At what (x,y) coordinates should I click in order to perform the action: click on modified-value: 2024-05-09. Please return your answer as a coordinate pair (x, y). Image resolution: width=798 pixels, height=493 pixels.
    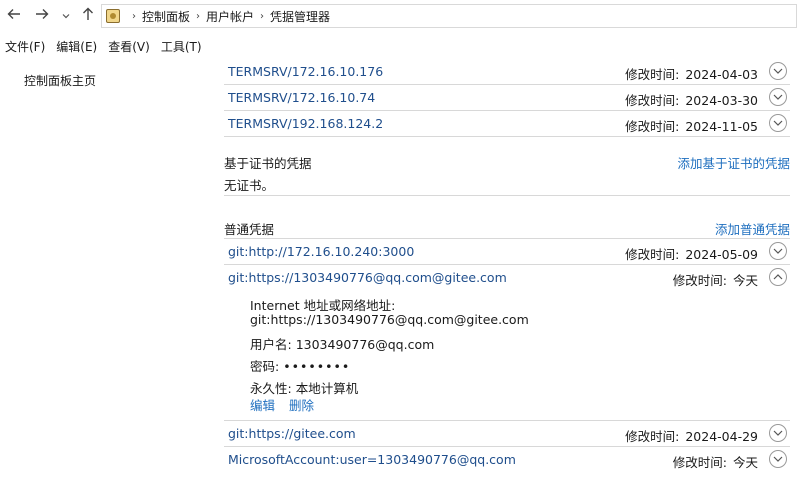
    Looking at the image, I should click on (721, 254).